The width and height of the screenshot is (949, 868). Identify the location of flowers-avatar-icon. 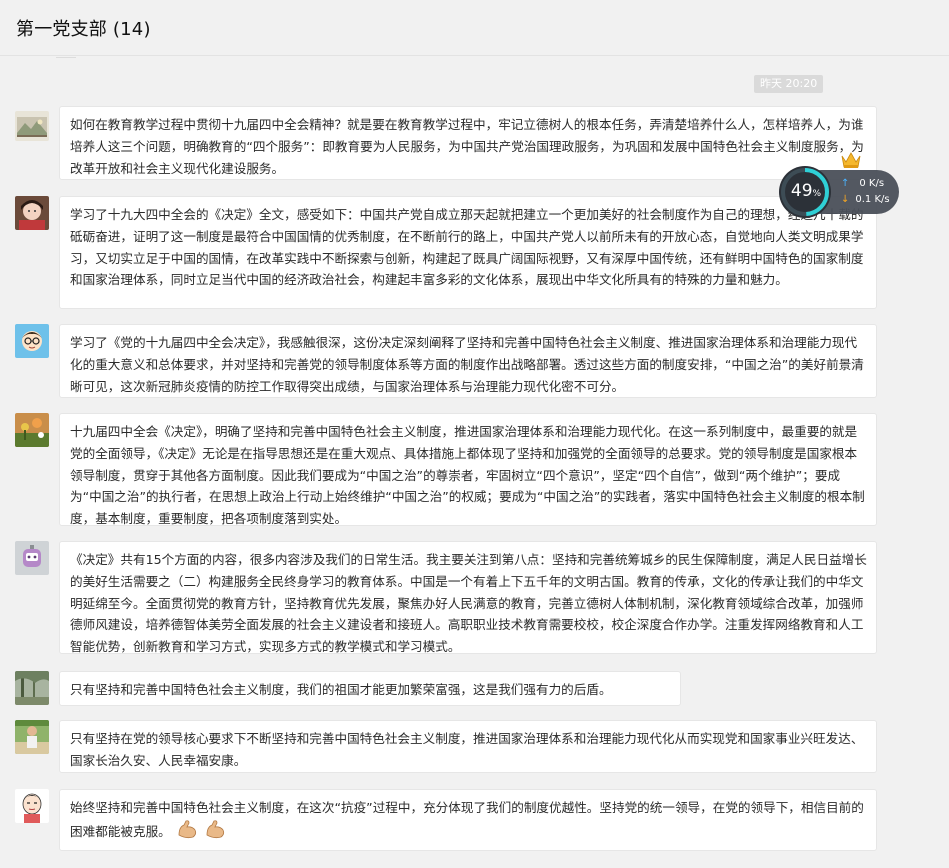
(32, 430).